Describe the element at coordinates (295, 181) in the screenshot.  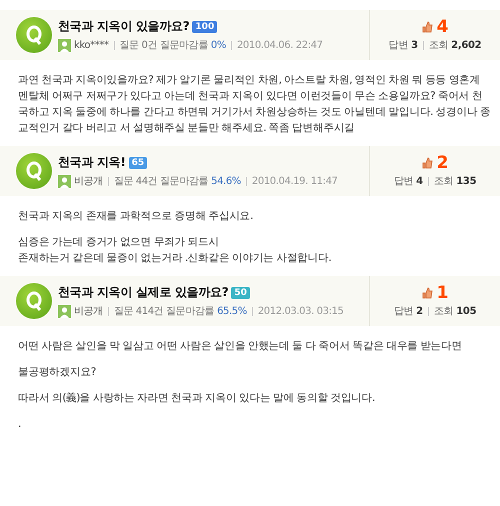
I see `post-date: 2010.04.19. 11:47` at that location.